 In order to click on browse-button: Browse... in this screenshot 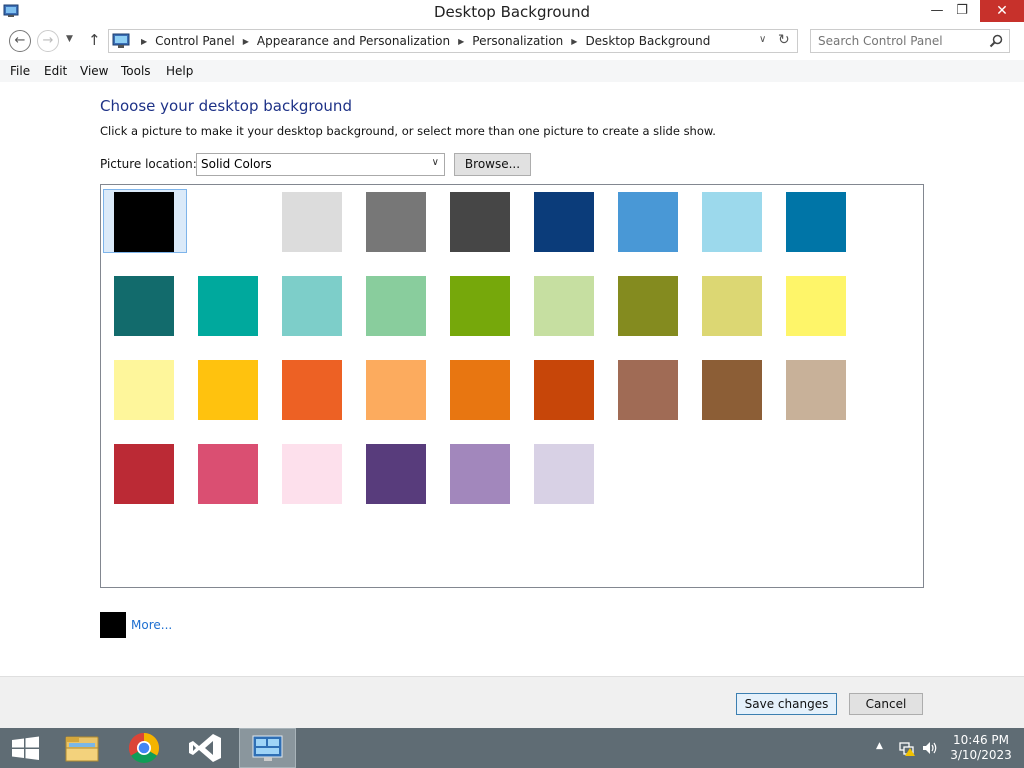, I will do `click(492, 164)`.